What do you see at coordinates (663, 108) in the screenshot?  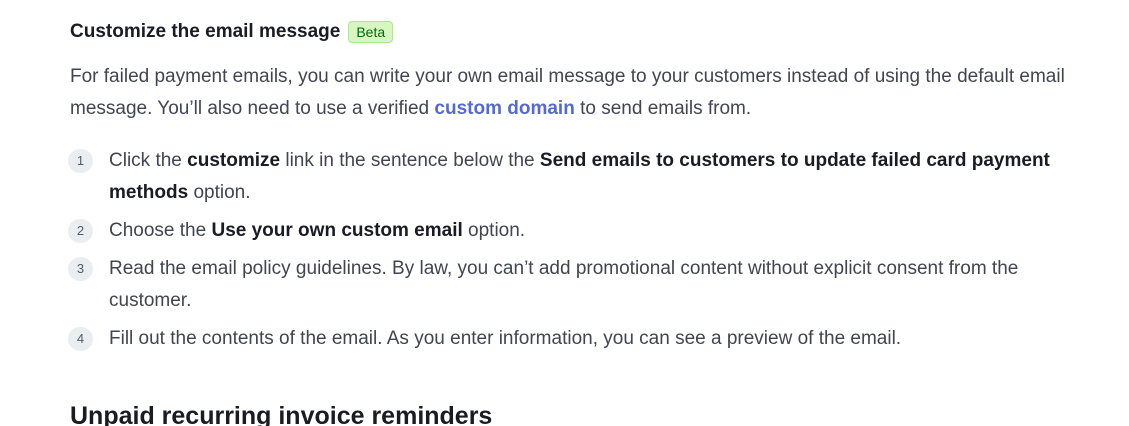 I see `intro-text-end: to send emails from.` at bounding box center [663, 108].